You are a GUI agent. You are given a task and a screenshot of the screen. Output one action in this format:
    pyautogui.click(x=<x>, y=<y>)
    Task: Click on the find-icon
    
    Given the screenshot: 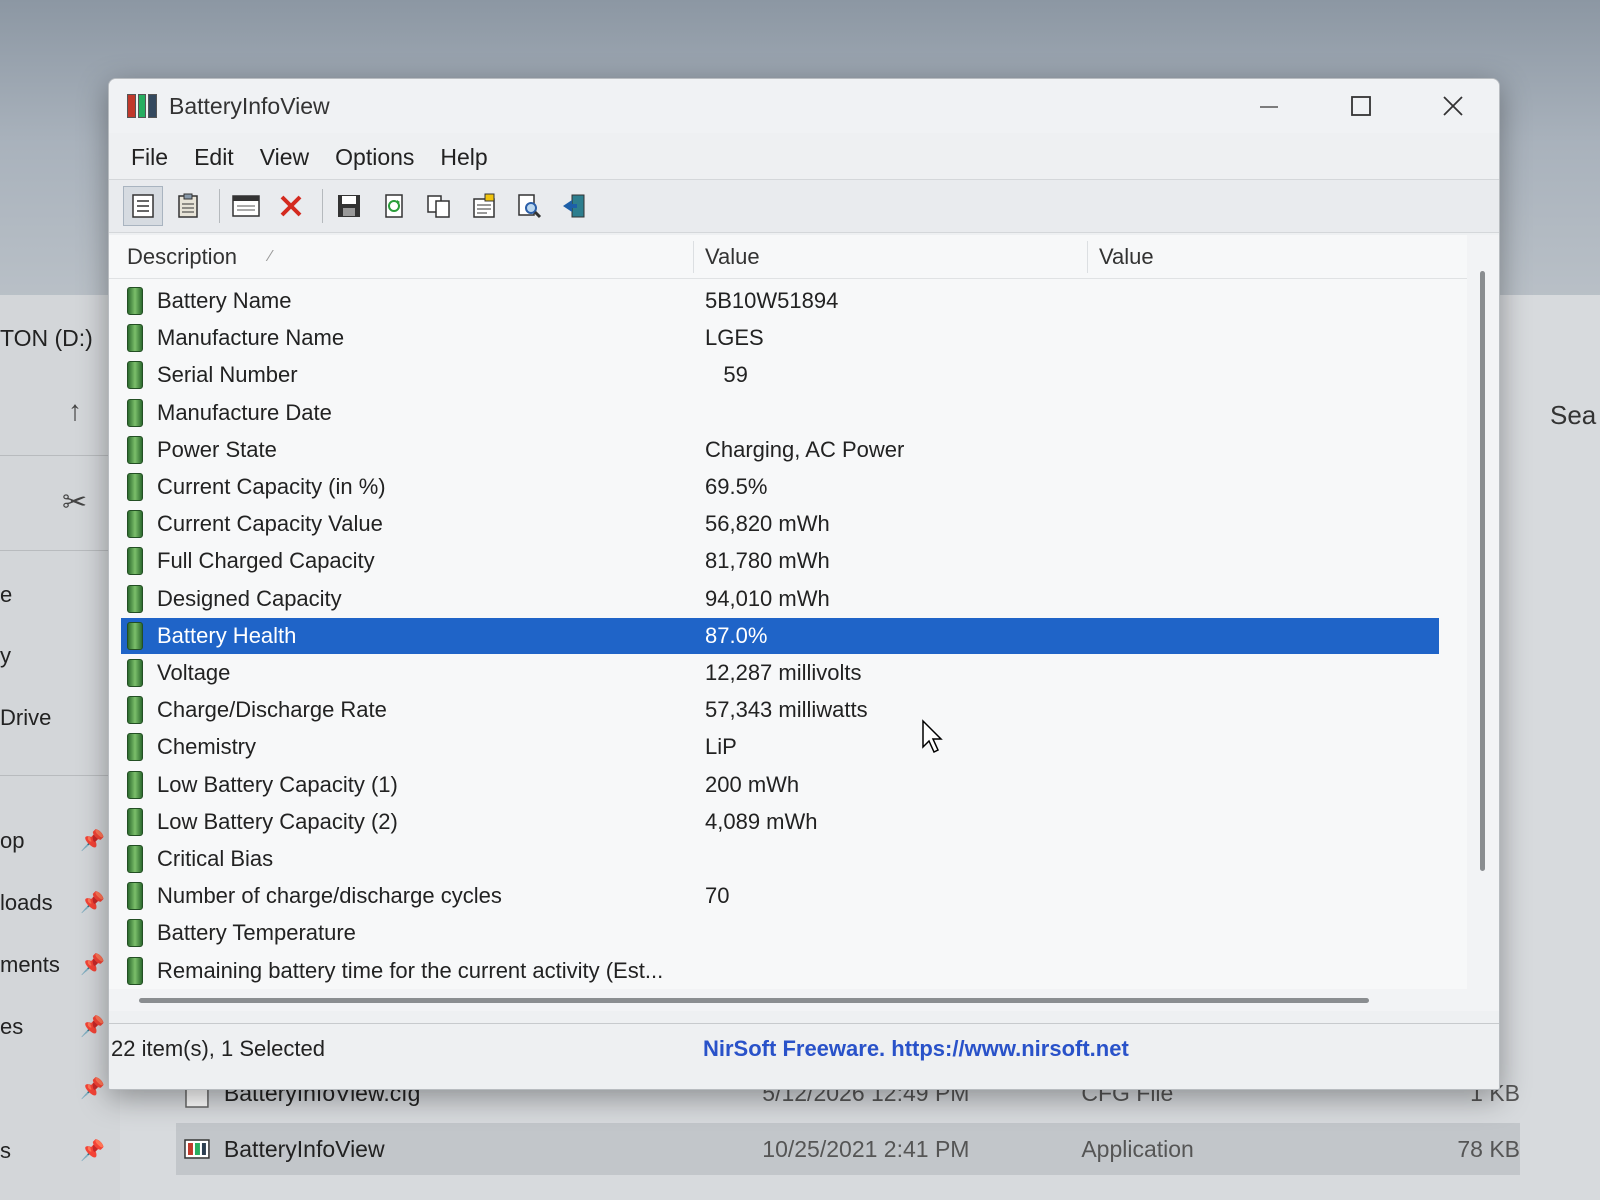 What is the action you would take?
    pyautogui.click(x=530, y=206)
    